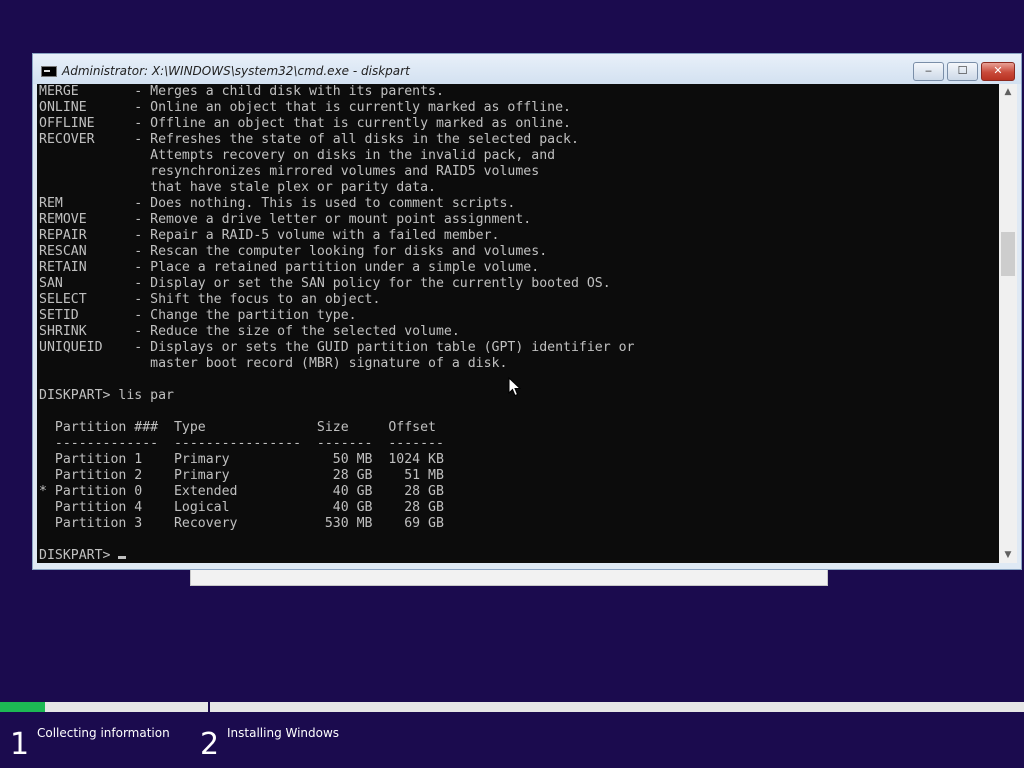 This screenshot has width=1024, height=768. I want to click on command-prompt: DISKPART>, so click(78, 555).